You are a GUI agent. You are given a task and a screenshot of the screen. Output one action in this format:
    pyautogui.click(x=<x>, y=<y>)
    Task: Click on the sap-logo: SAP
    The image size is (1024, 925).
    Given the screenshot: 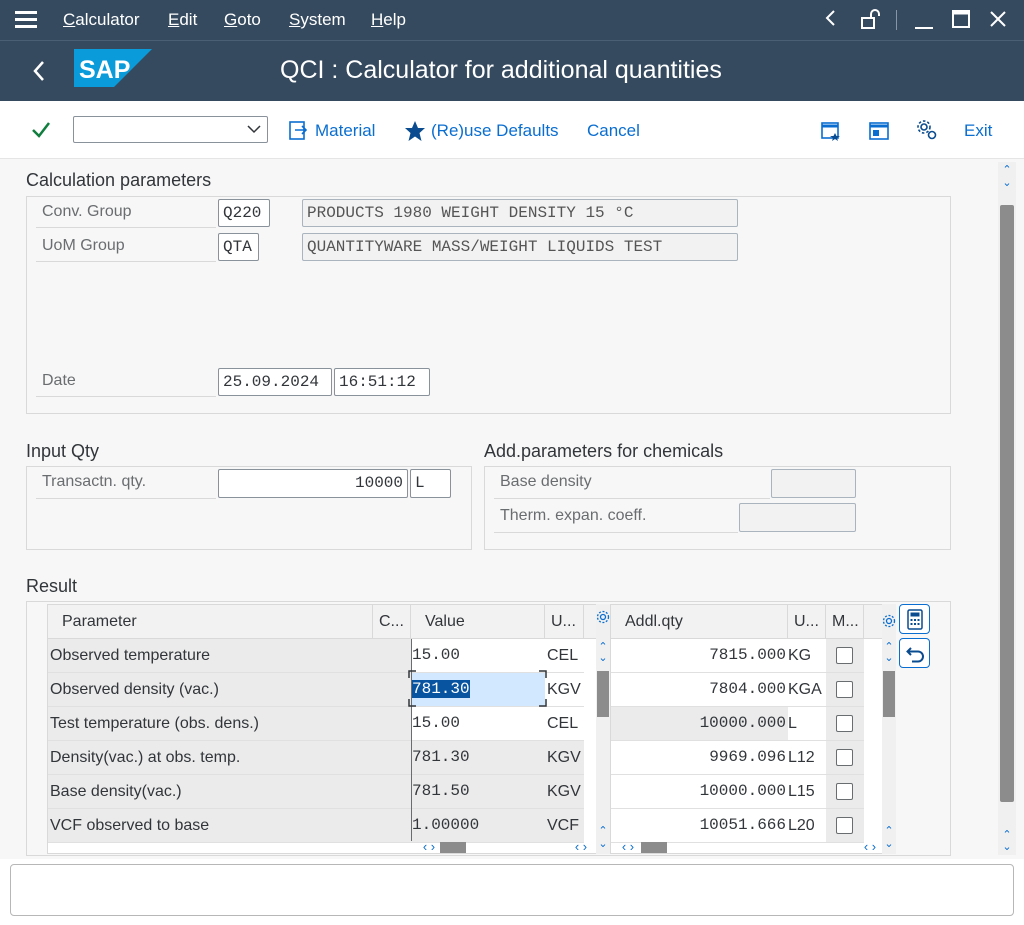 What is the action you would take?
    pyautogui.click(x=113, y=68)
    